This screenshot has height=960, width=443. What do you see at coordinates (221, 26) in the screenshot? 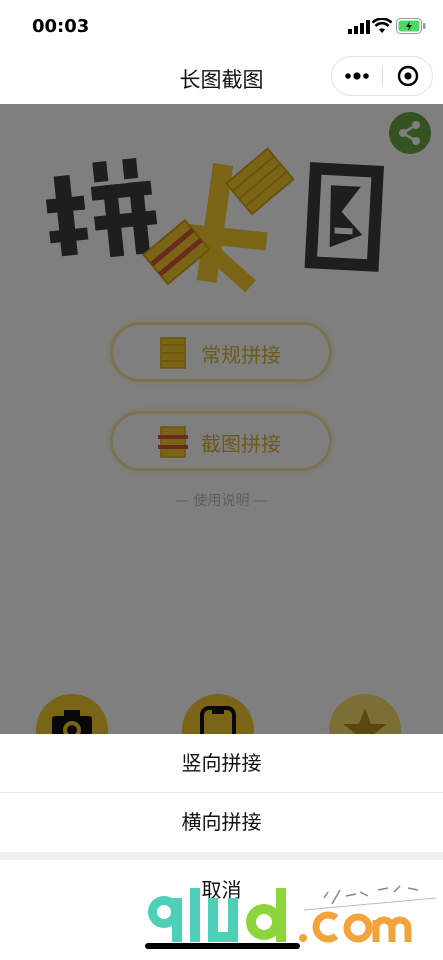
I see `status-bar: 00:03` at bounding box center [221, 26].